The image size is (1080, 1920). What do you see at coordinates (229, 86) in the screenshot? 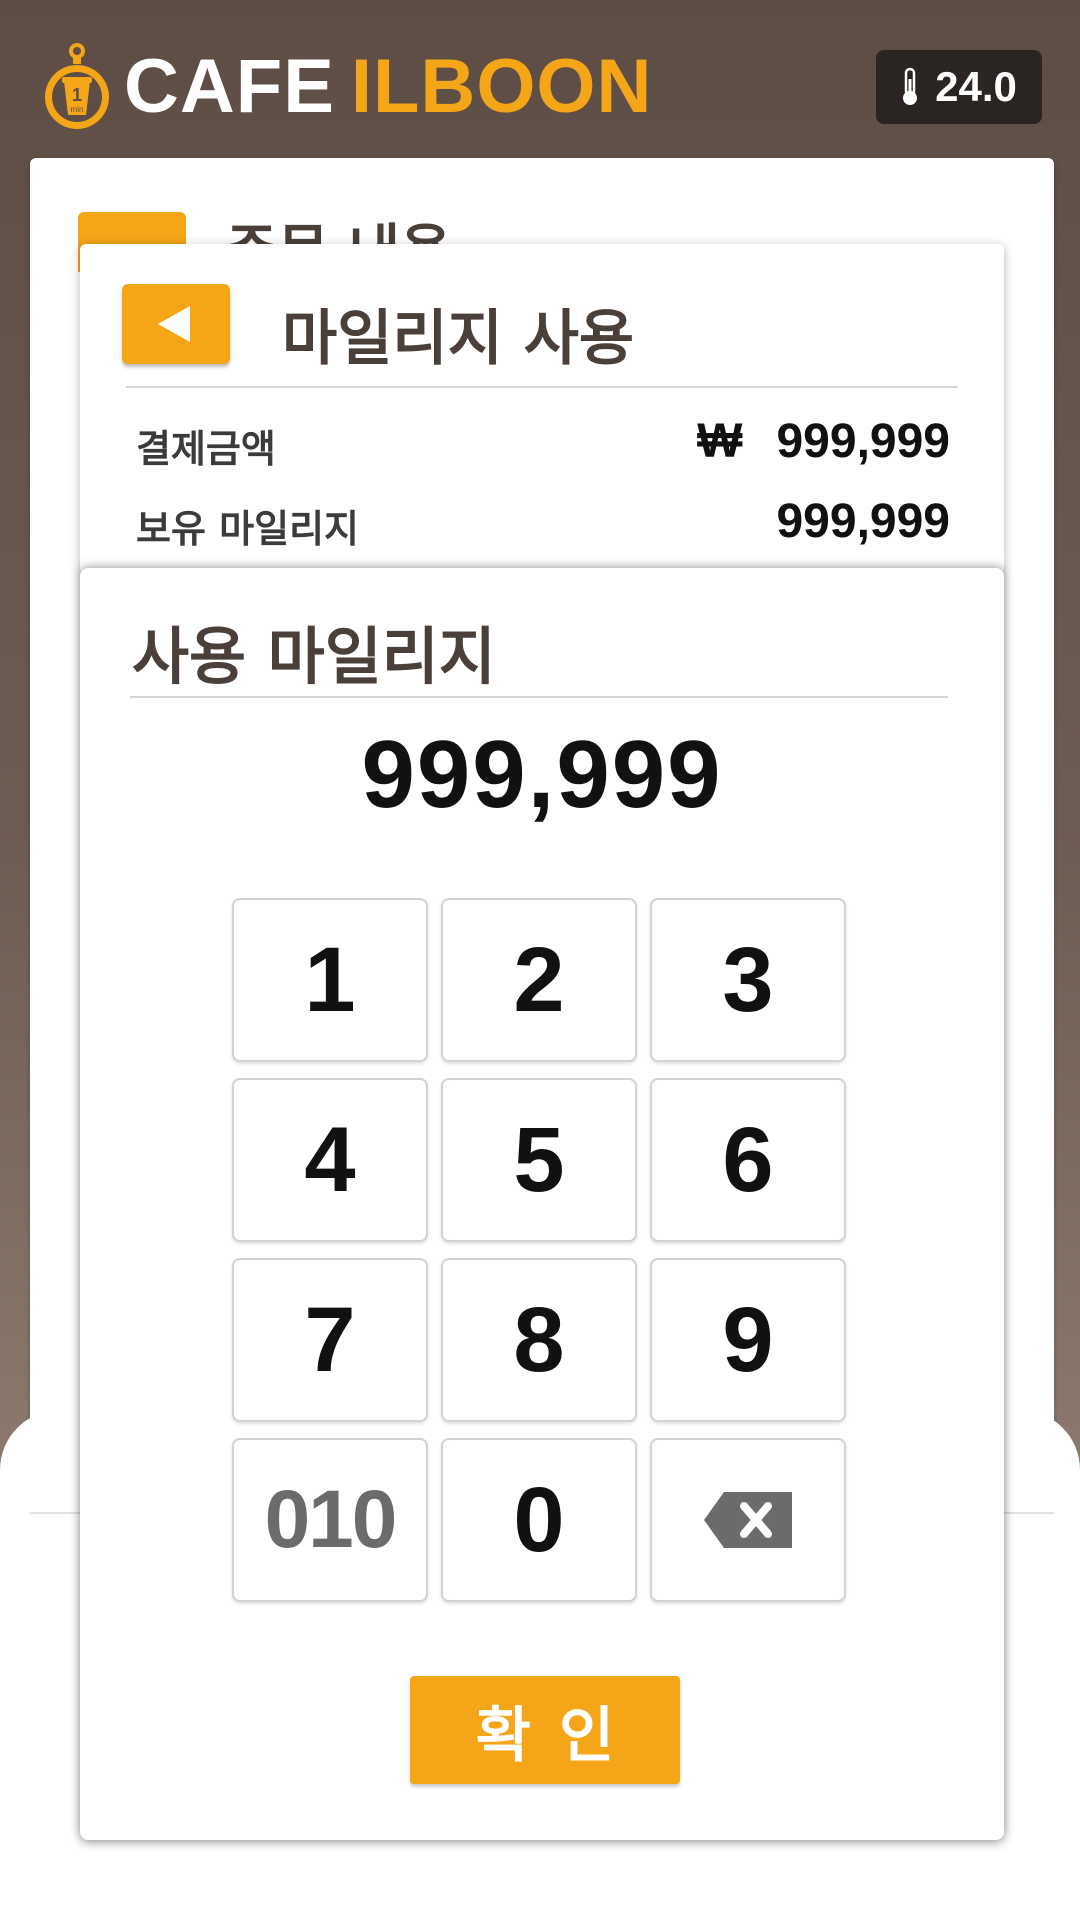
I see `brand-word-cafe: CAFE` at bounding box center [229, 86].